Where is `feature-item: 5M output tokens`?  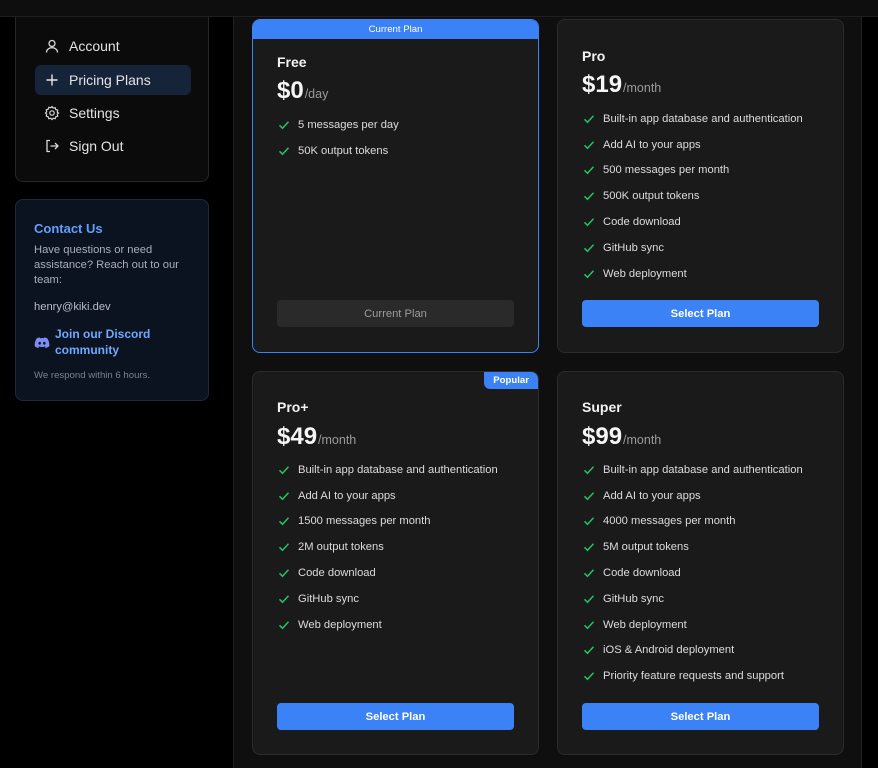
feature-item: 5M output tokens is located at coordinates (692, 547).